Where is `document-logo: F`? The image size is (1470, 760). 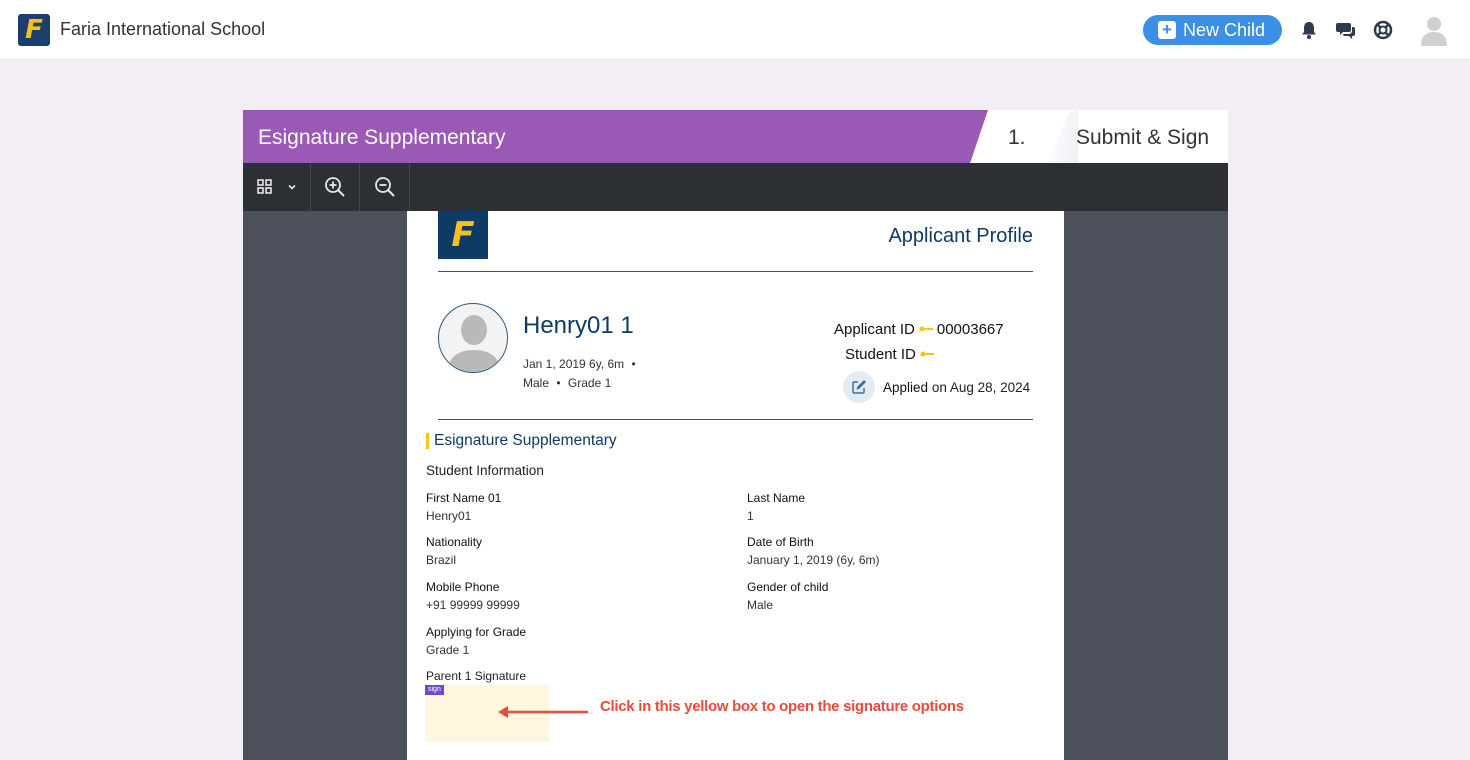 document-logo: F is located at coordinates (463, 235).